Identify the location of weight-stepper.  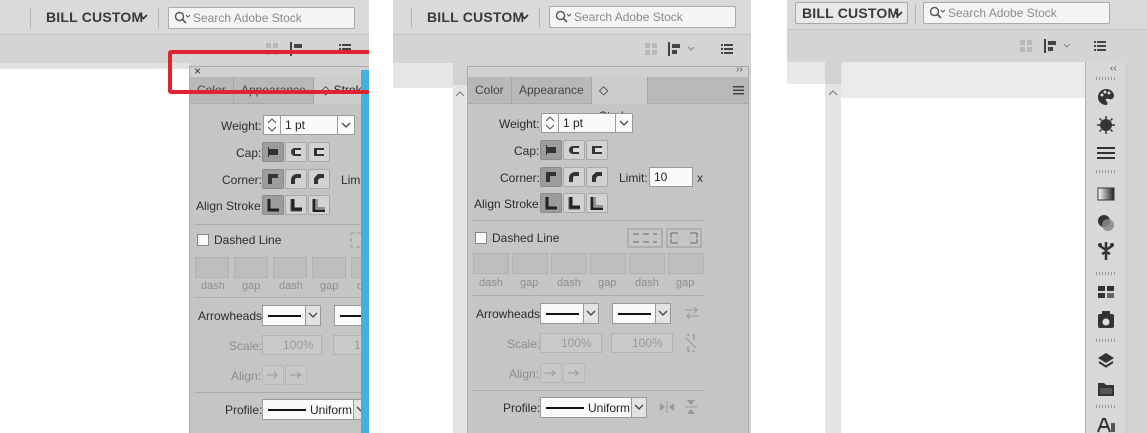
(272, 125).